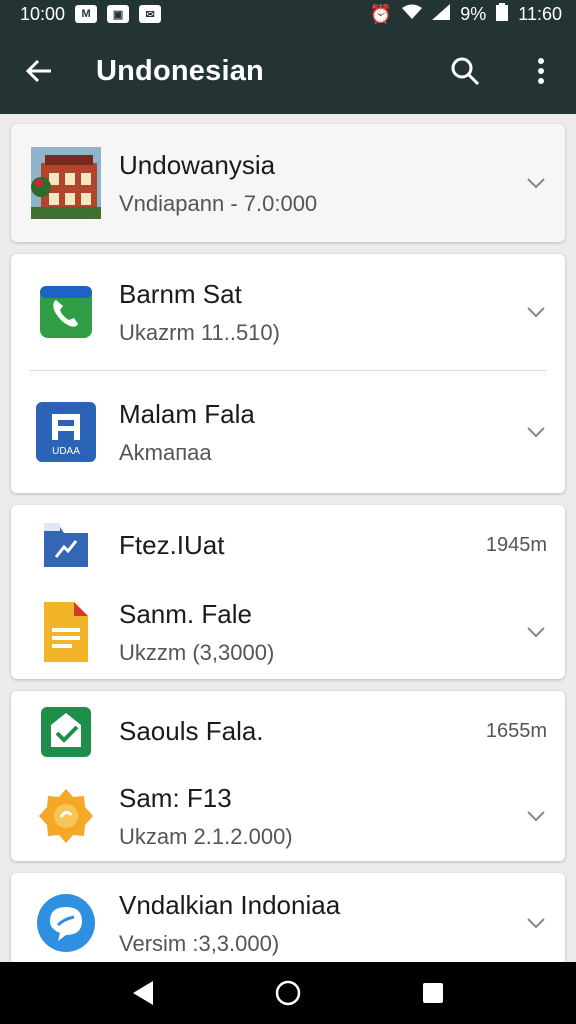 The image size is (576, 1024). I want to click on page-title: Undonesian, so click(180, 70).